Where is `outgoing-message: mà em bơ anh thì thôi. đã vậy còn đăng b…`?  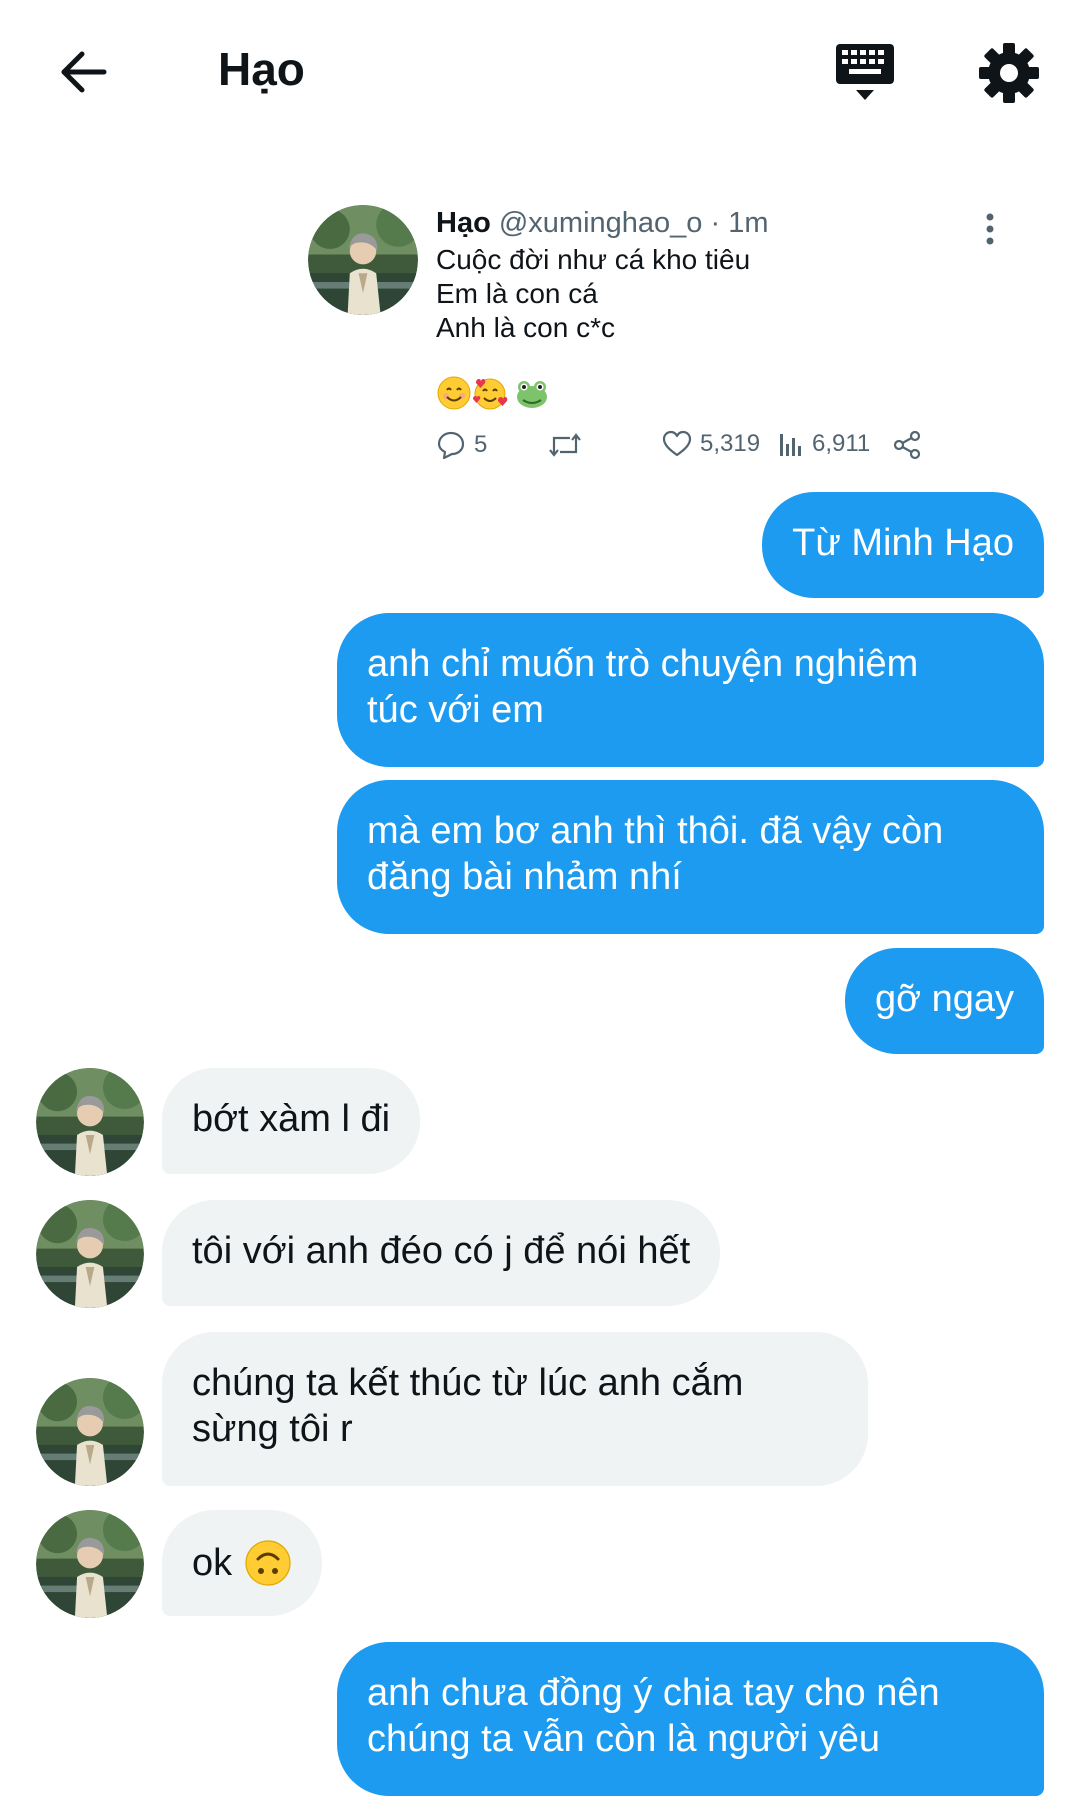 outgoing-message: mà em bơ anh thì thôi. đã vậy còn đăng b… is located at coordinates (690, 857).